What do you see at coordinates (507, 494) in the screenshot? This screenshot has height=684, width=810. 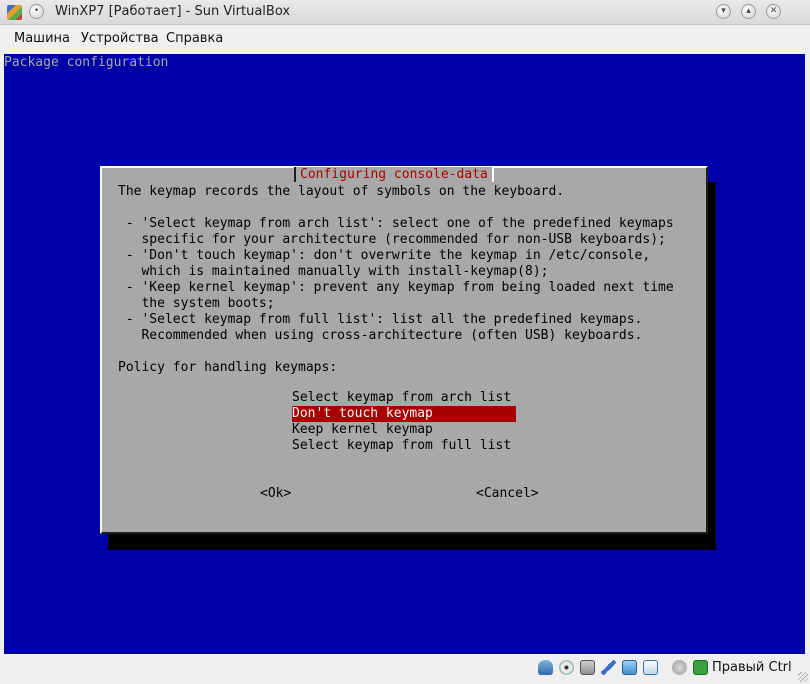 I see `cancel-button: <Cancel>` at bounding box center [507, 494].